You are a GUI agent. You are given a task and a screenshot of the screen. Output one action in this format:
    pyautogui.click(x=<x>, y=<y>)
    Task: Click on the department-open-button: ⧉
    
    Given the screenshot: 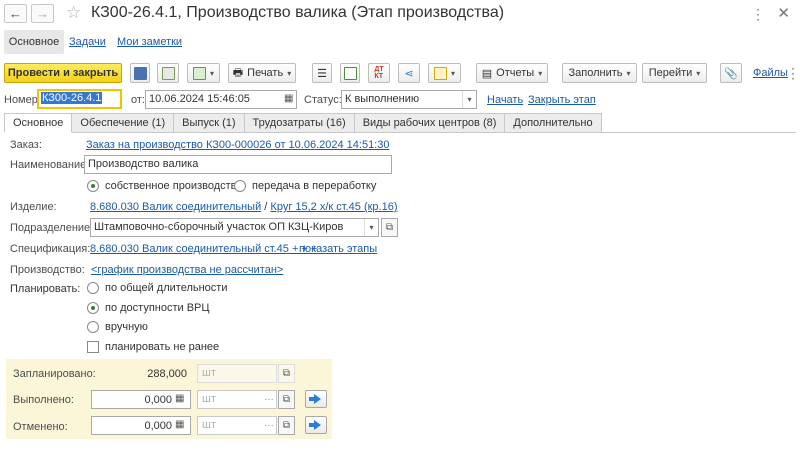 What is the action you would take?
    pyautogui.click(x=389, y=227)
    